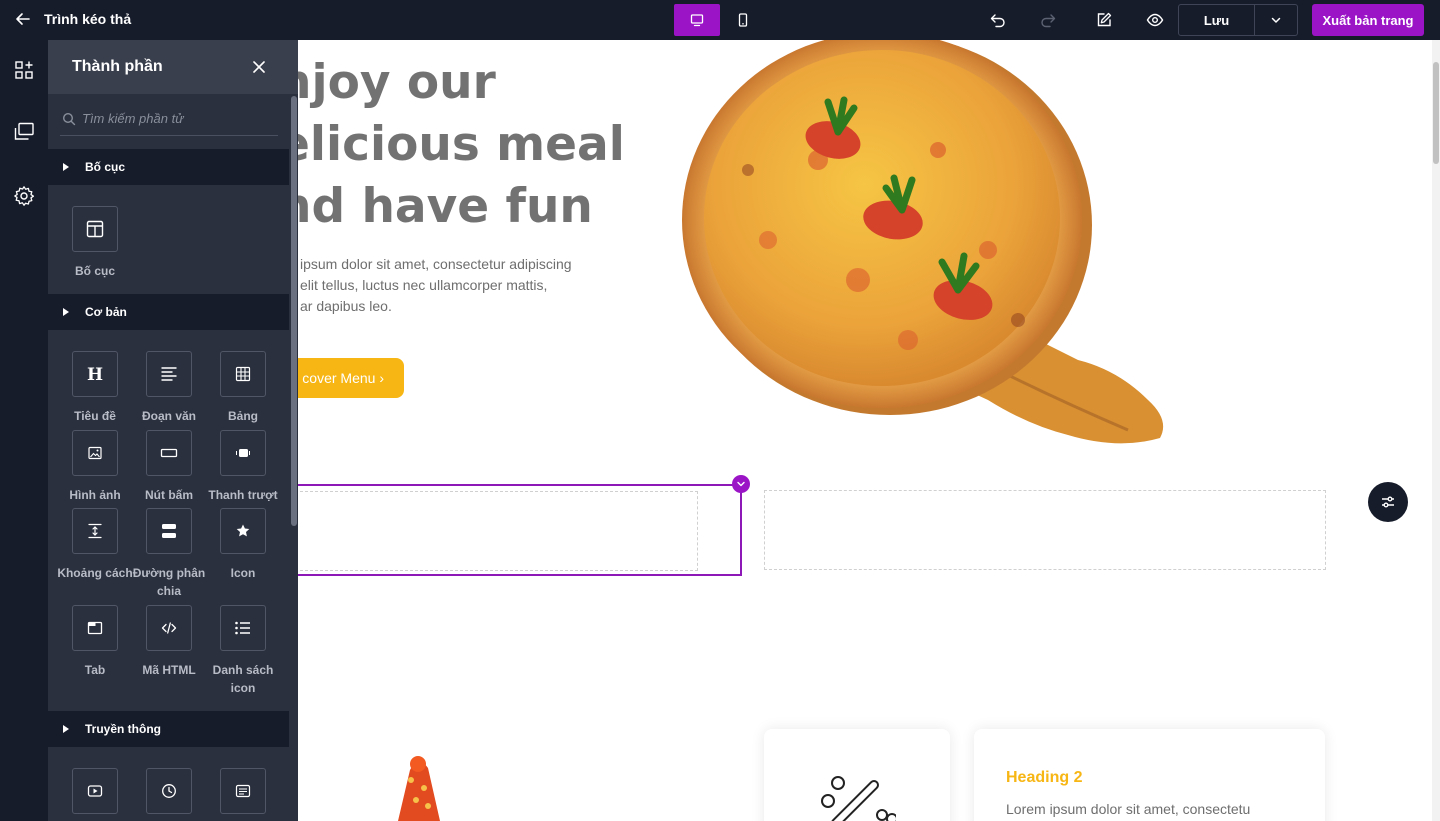  I want to click on components-icon, so click(24, 70).